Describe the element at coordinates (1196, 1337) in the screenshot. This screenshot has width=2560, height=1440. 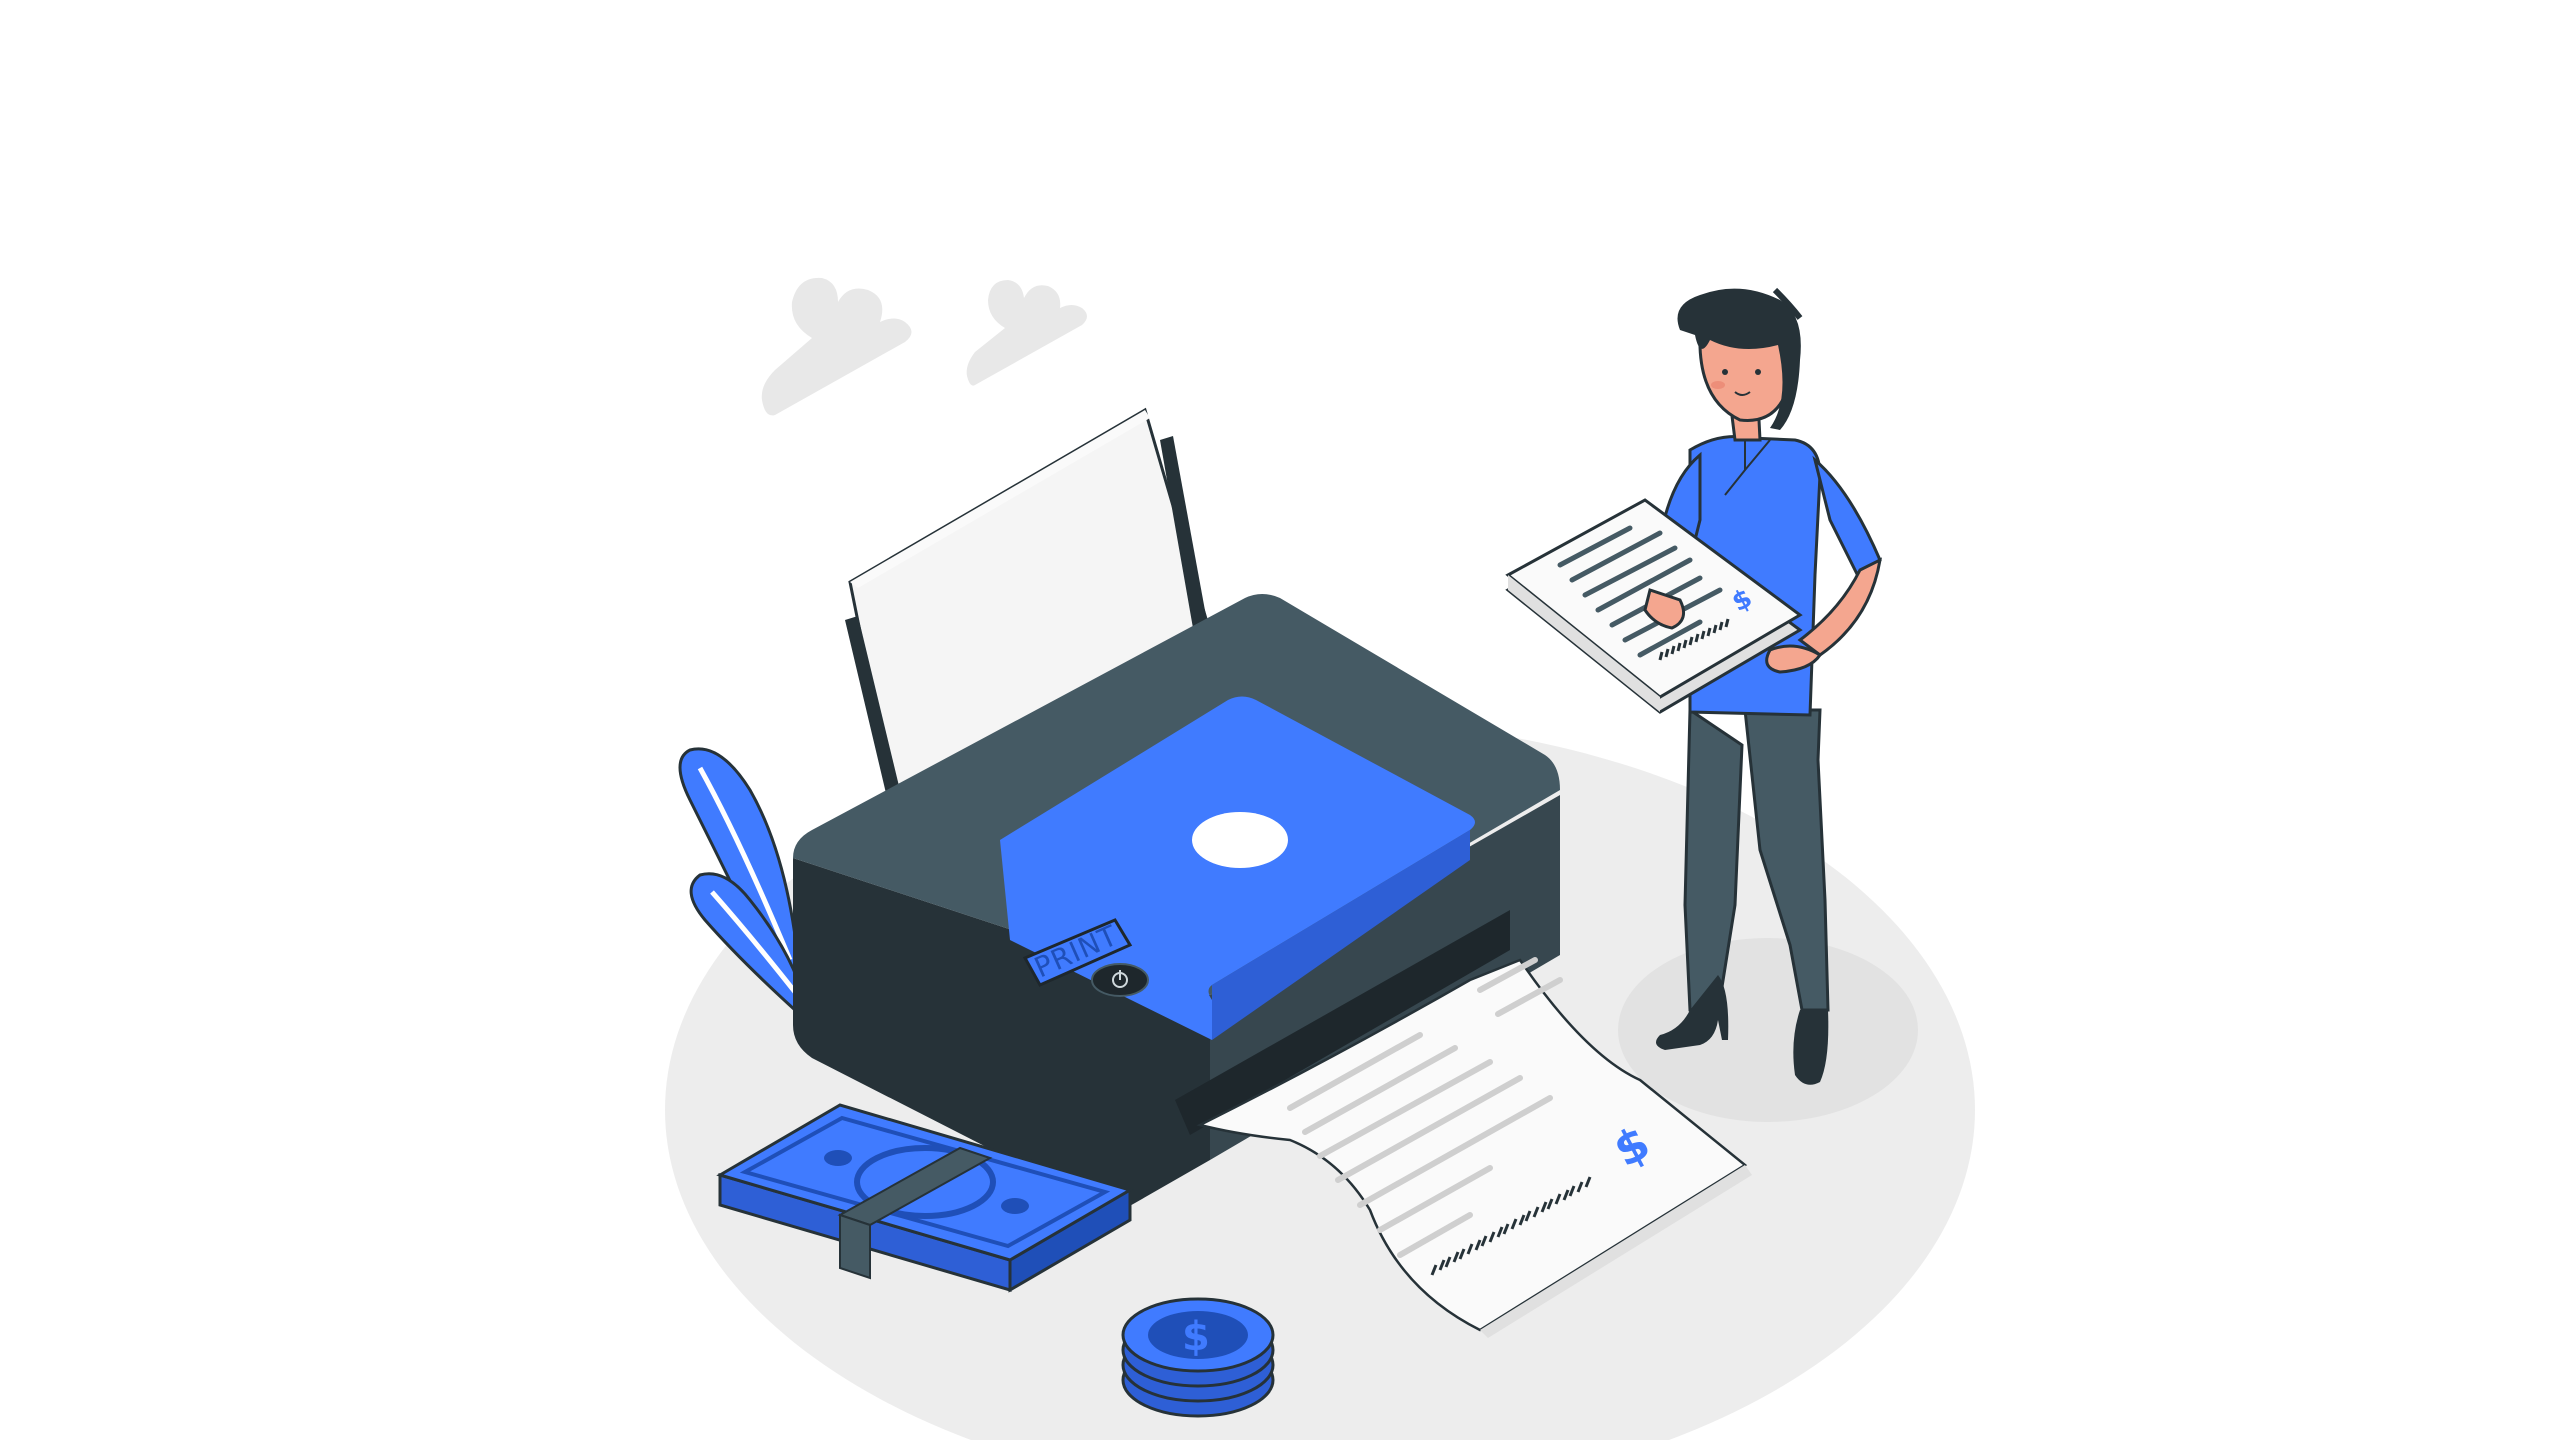
I see `dollar-icon: $` at that location.